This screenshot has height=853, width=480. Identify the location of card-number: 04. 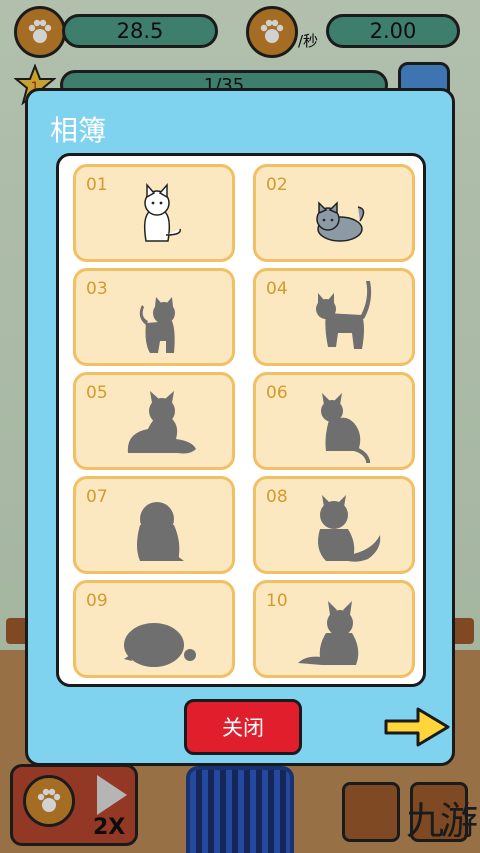
(277, 289).